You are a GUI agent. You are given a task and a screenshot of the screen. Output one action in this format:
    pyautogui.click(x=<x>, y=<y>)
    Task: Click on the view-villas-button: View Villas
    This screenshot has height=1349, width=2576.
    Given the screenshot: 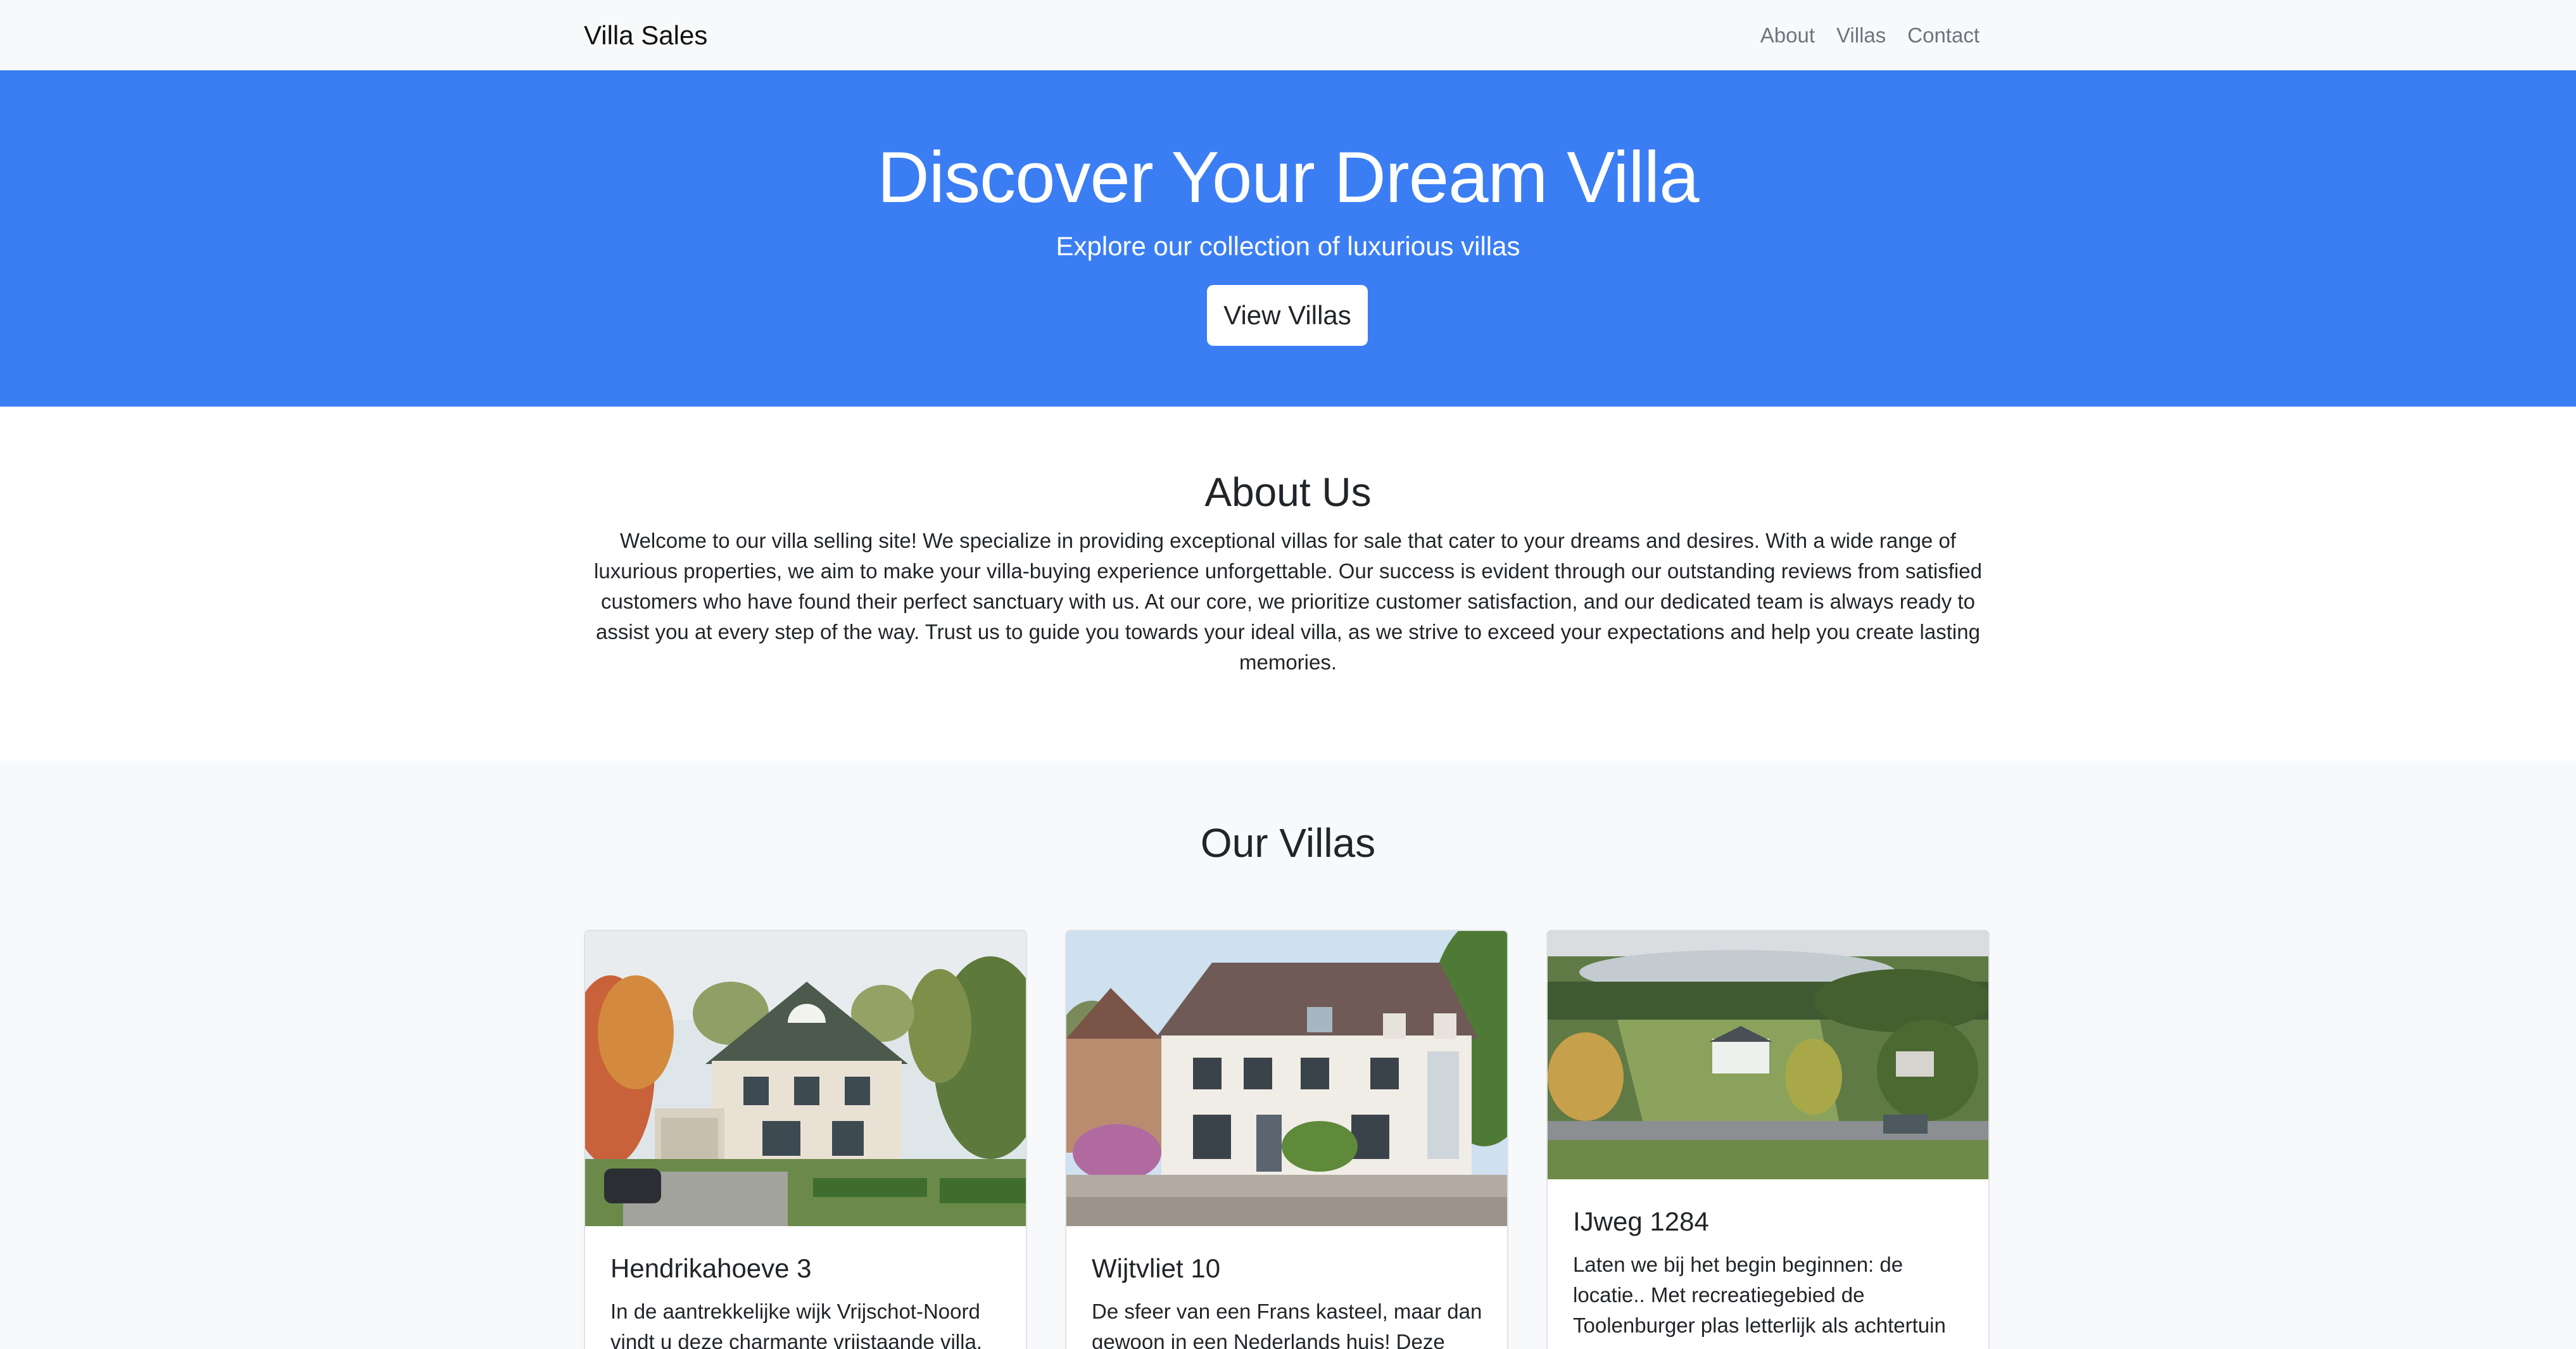 What is the action you would take?
    pyautogui.click(x=1287, y=315)
    